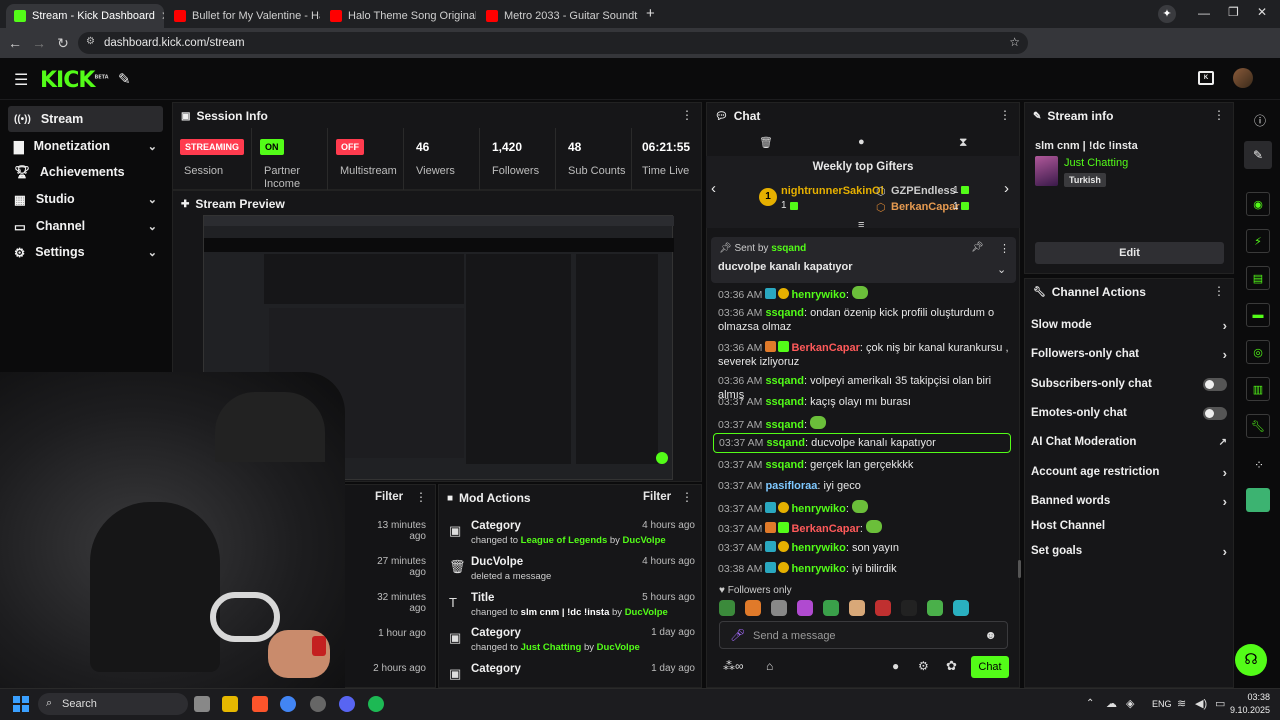  Describe the element at coordinates (288, 704) in the screenshot. I see `chrome-icon` at that location.